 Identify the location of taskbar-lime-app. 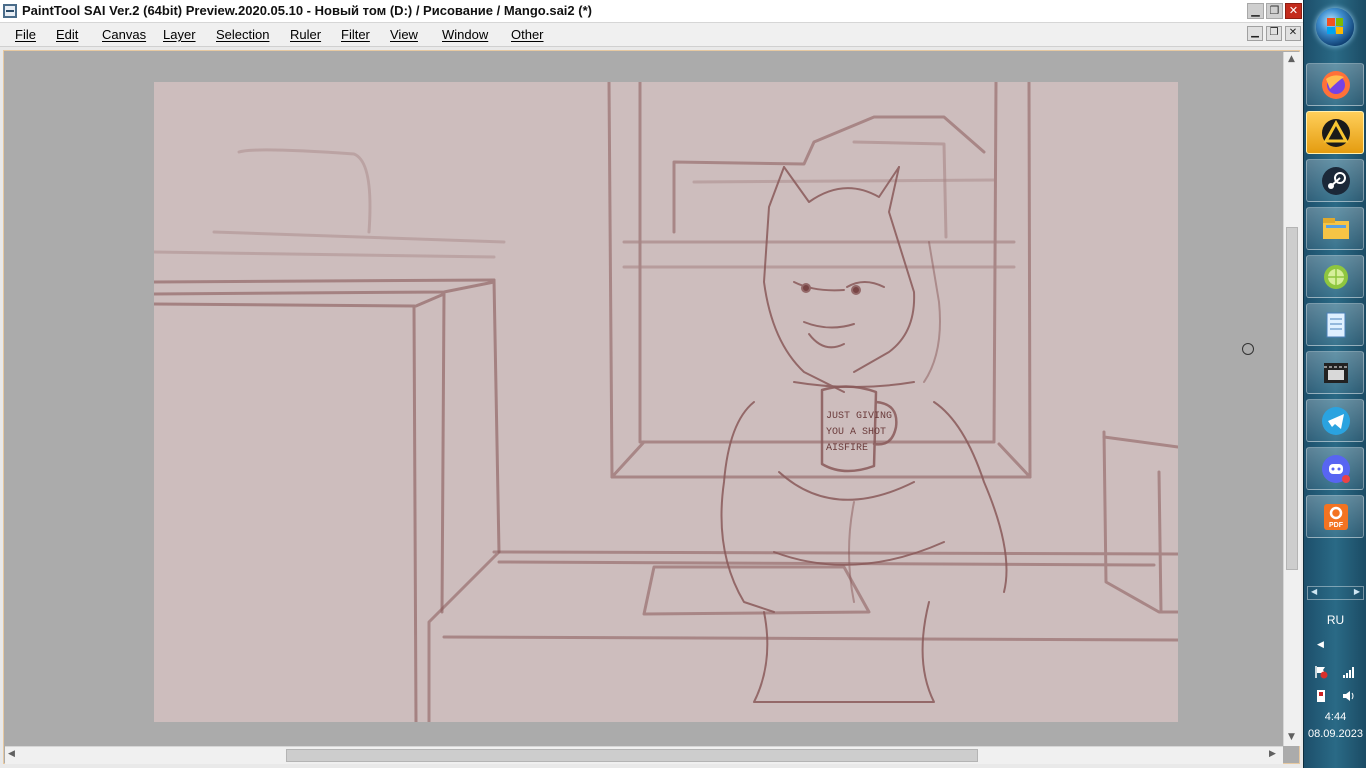
(1335, 276).